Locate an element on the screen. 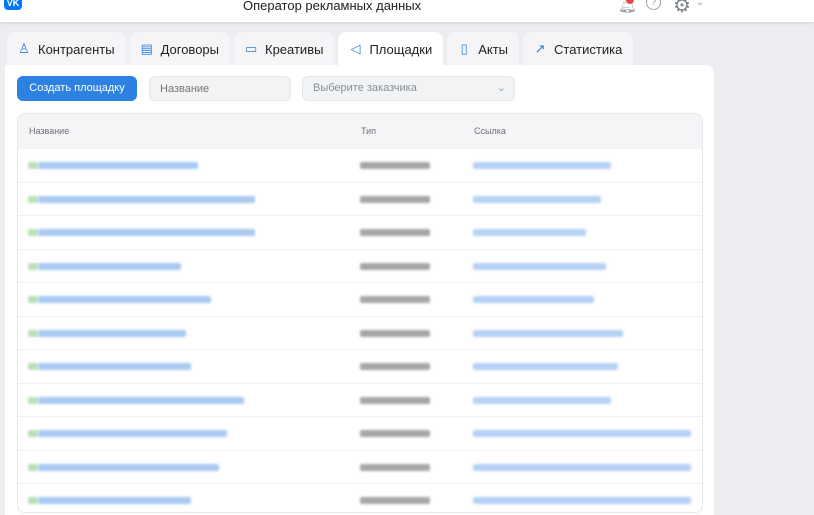  gear-icon: ⚙ is located at coordinates (682, 9).